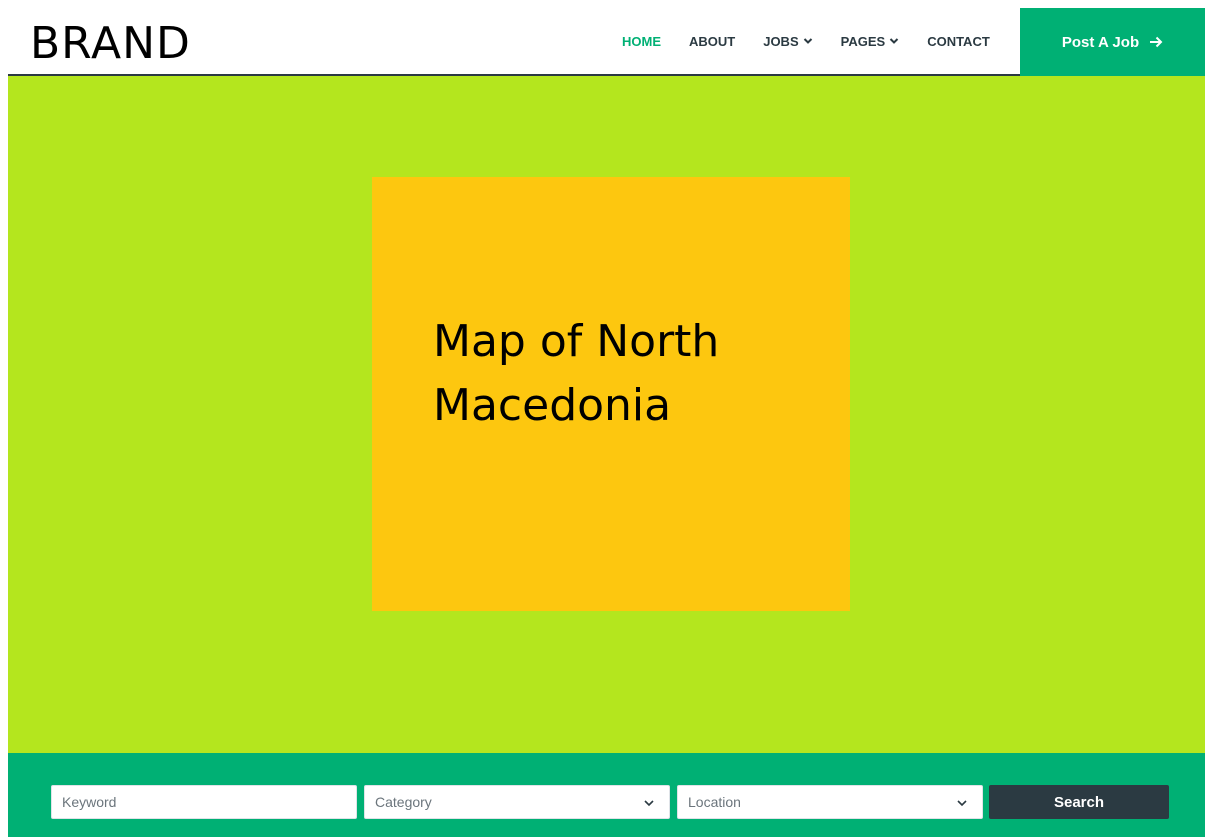 The width and height of the screenshot is (1205, 837). What do you see at coordinates (1079, 802) in the screenshot?
I see `search-button: Search` at bounding box center [1079, 802].